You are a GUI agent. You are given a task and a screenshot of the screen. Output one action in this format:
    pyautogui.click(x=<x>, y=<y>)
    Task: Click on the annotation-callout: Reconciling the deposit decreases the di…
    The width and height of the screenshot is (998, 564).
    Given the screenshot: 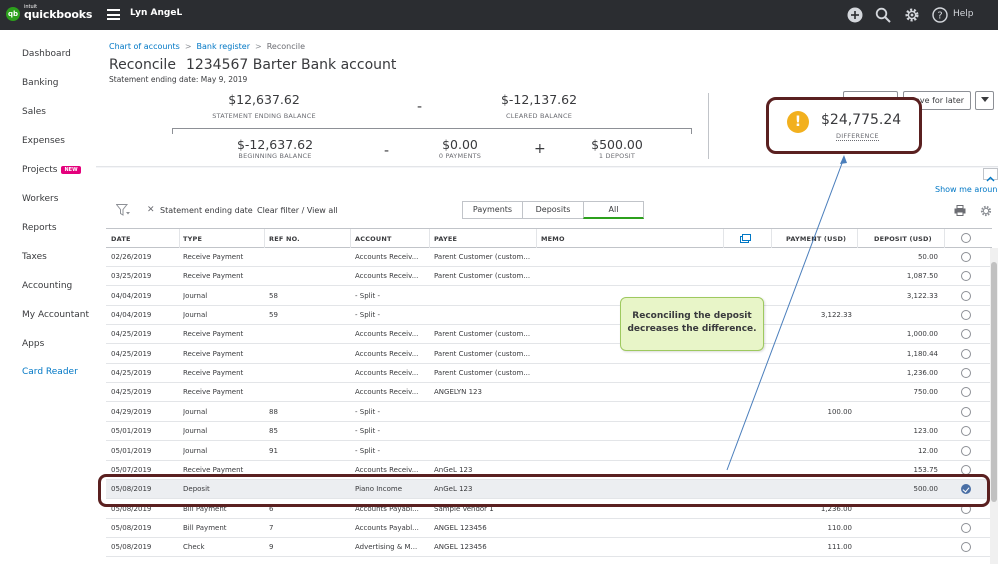 What is the action you would take?
    pyautogui.click(x=692, y=324)
    